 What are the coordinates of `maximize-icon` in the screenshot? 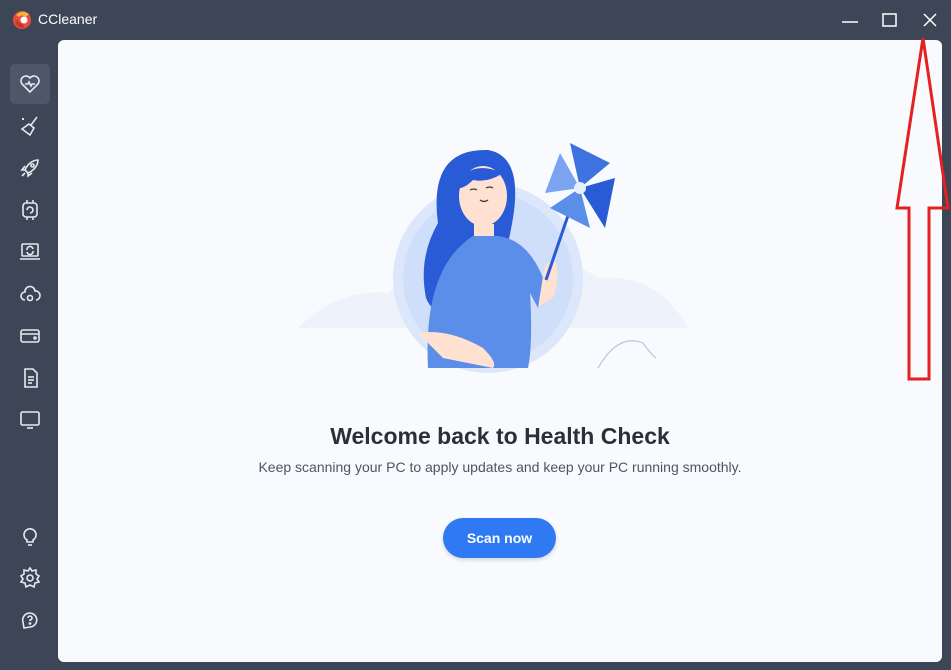 It's located at (889, 20).